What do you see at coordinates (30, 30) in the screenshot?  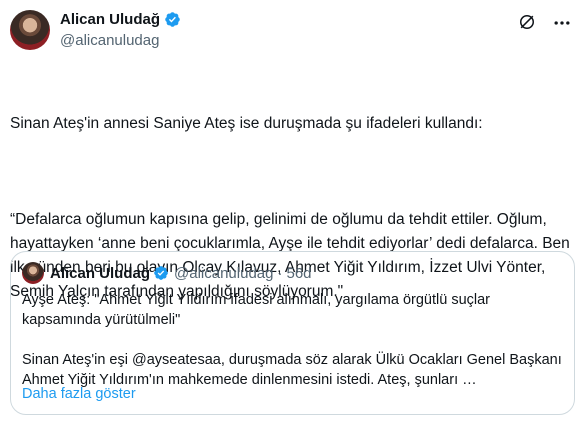 I see `avatar` at bounding box center [30, 30].